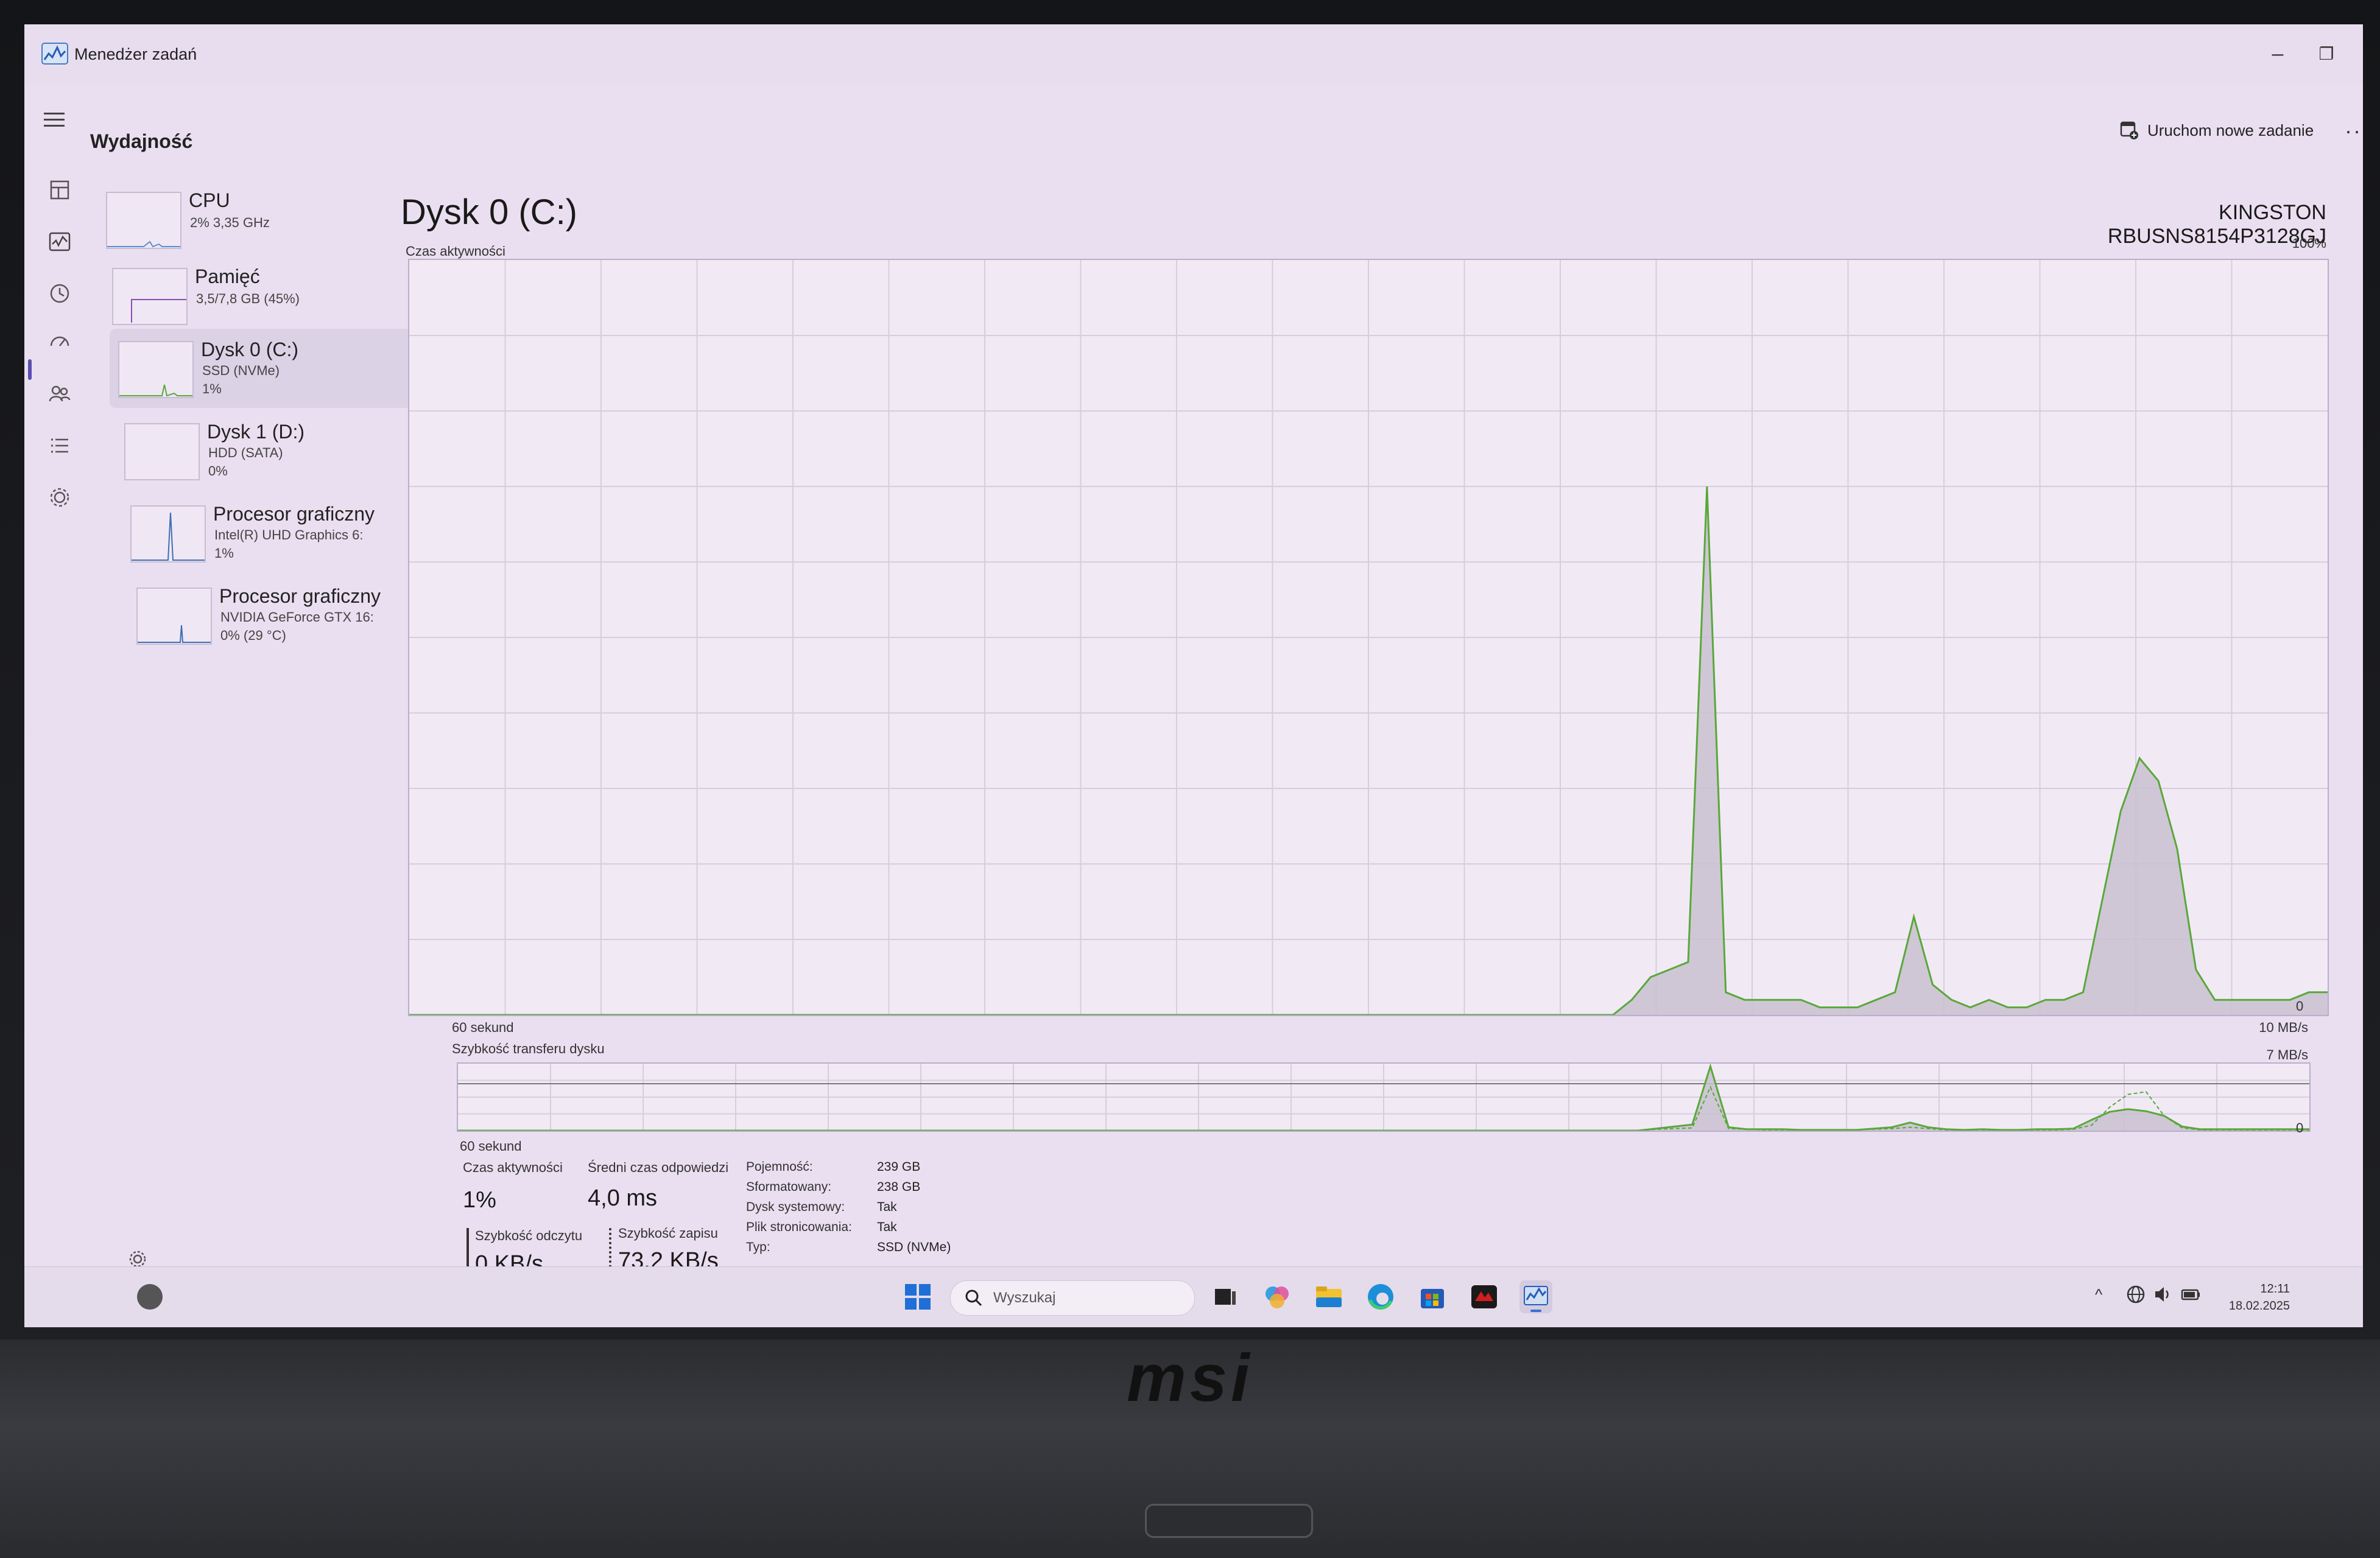  I want to click on response-stat-value: 4,0 ms, so click(623, 1198).